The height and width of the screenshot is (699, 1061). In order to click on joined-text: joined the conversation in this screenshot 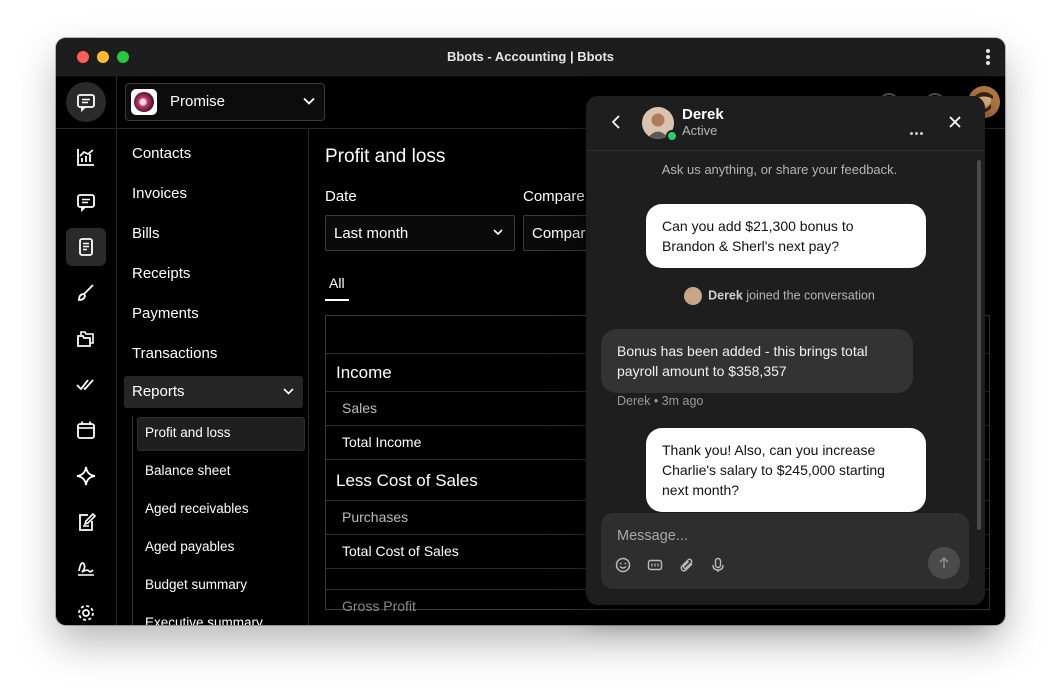, I will do `click(810, 295)`.